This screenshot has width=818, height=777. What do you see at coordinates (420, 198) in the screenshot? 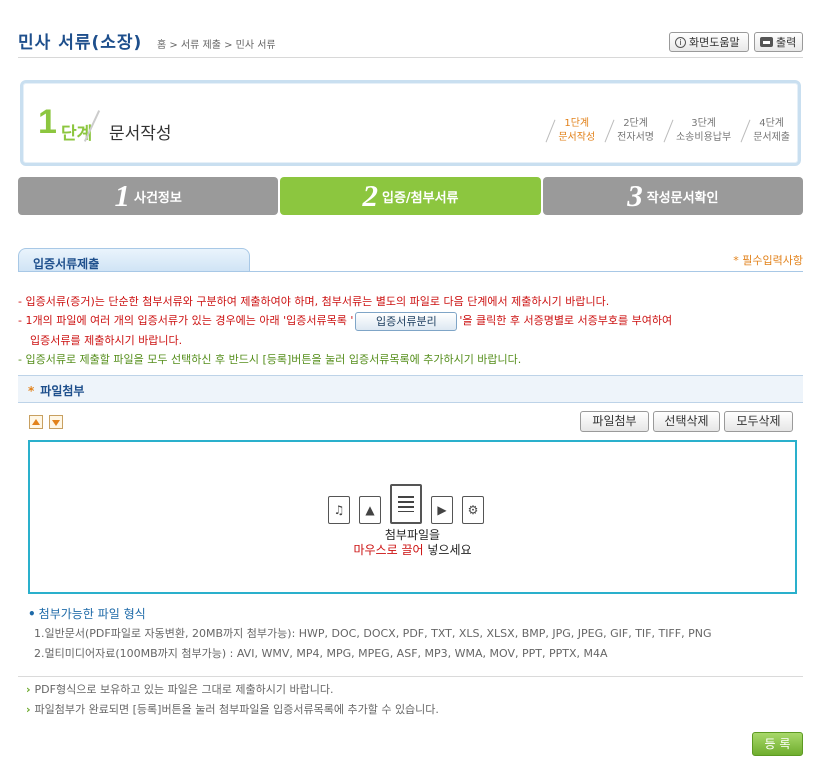
I see `tab-label: 입증/첨부서류` at bounding box center [420, 198].